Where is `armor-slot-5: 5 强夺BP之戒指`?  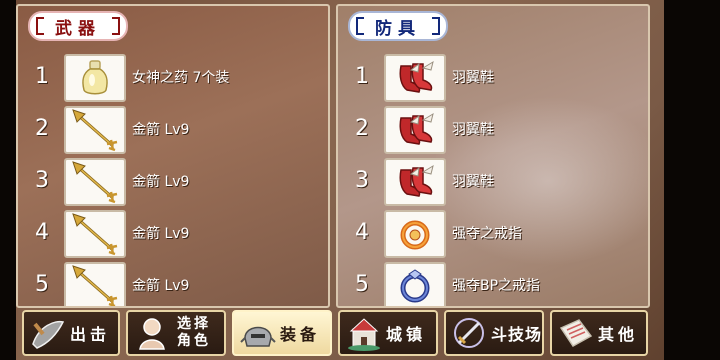 armor-slot-5: 5 强夺BP之戒指 is located at coordinates (493, 283).